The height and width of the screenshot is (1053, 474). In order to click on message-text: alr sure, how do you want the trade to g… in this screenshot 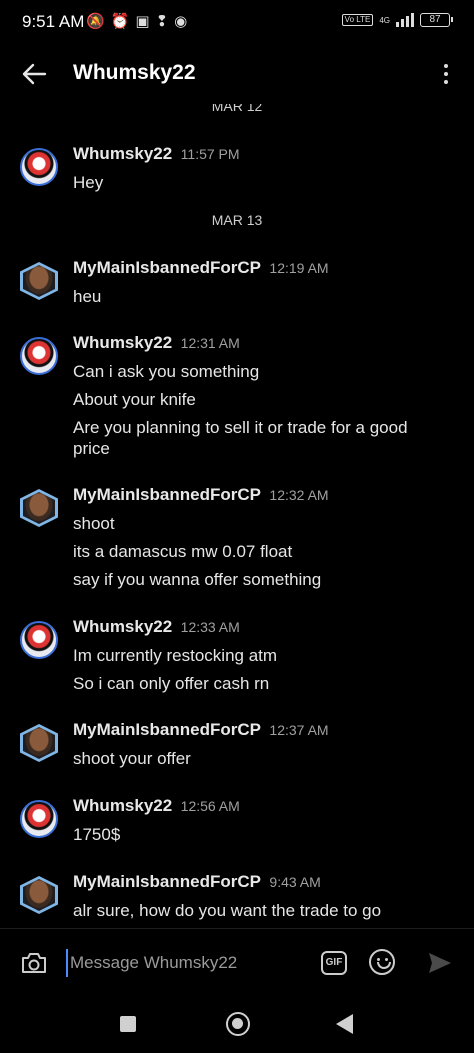, I will do `click(253, 910)`.